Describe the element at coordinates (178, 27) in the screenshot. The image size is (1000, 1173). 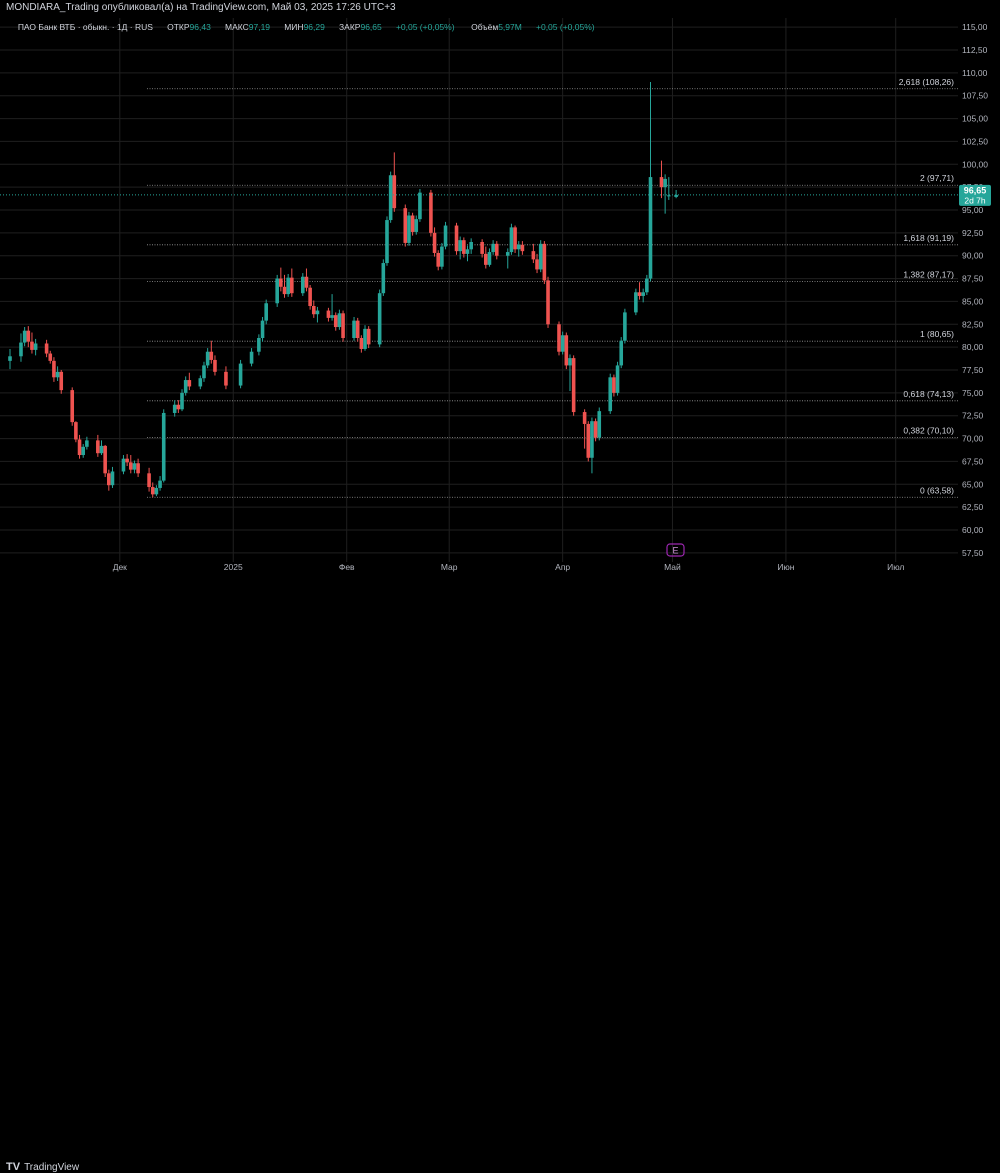
I see `legend-open-label: ОТКР` at that location.